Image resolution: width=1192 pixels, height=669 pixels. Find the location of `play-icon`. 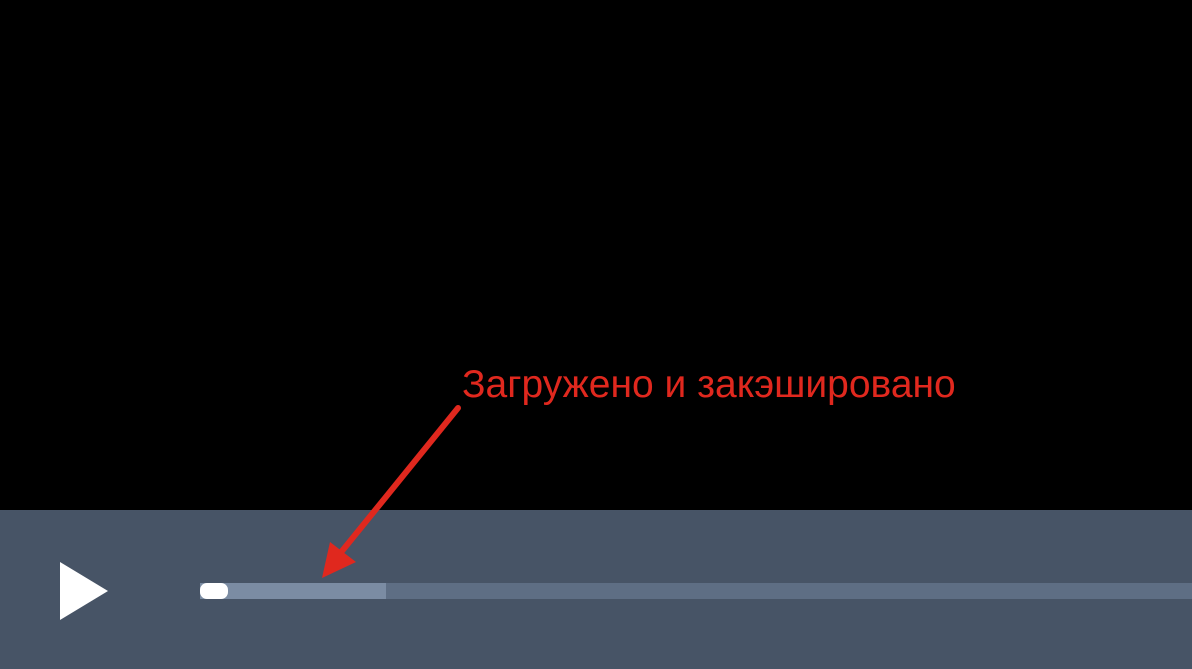

play-icon is located at coordinates (84, 591).